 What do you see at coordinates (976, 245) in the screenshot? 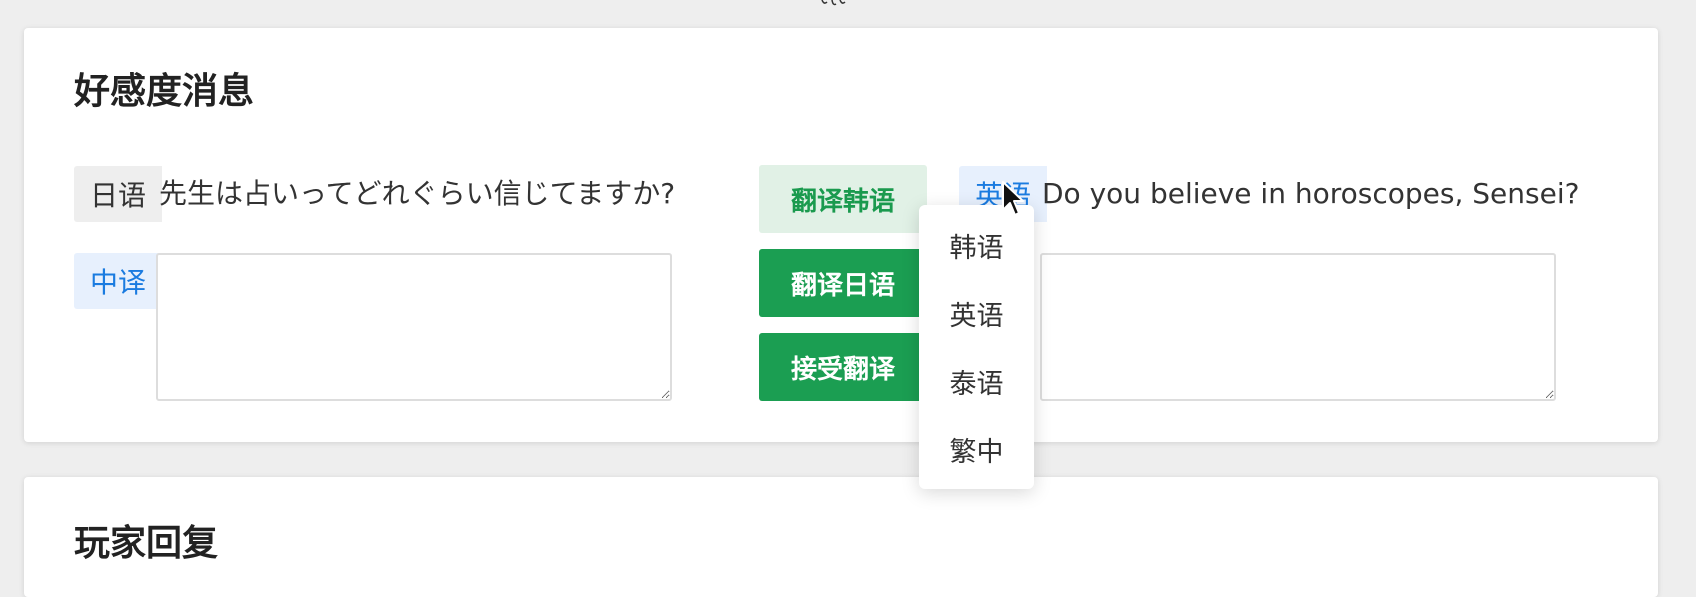
I see `dropdown-option-korean: 韩语` at bounding box center [976, 245].